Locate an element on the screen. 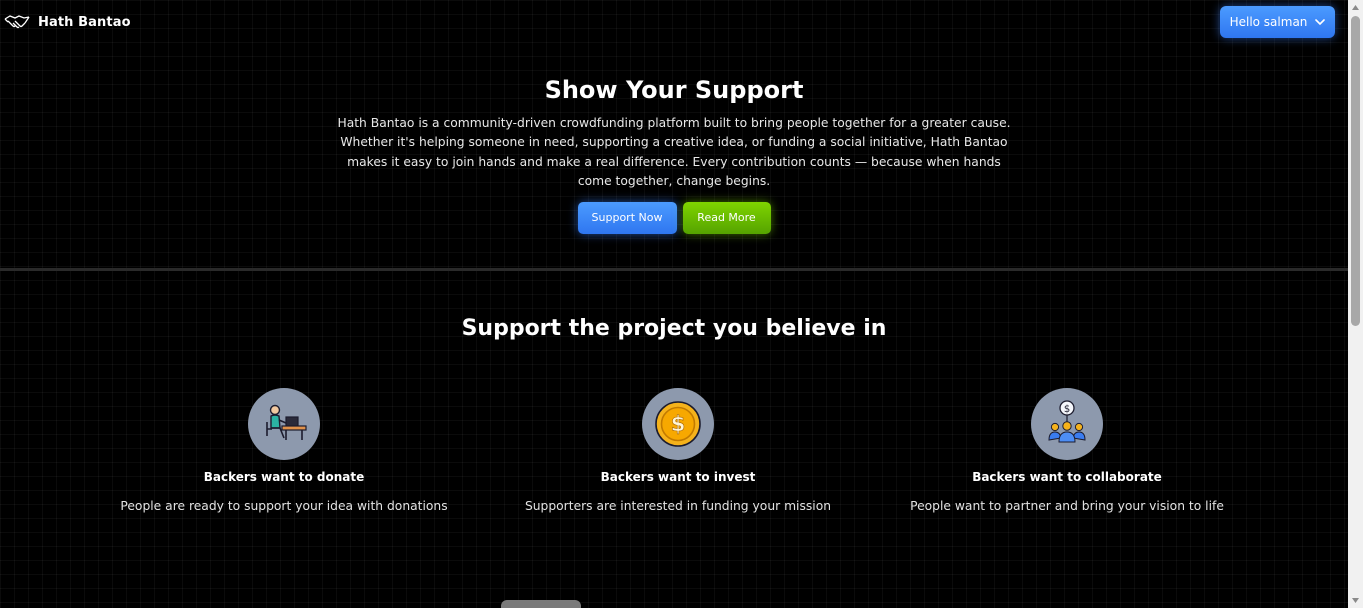 The image size is (1363, 608). brand-name: Hath Bantao is located at coordinates (84, 22).